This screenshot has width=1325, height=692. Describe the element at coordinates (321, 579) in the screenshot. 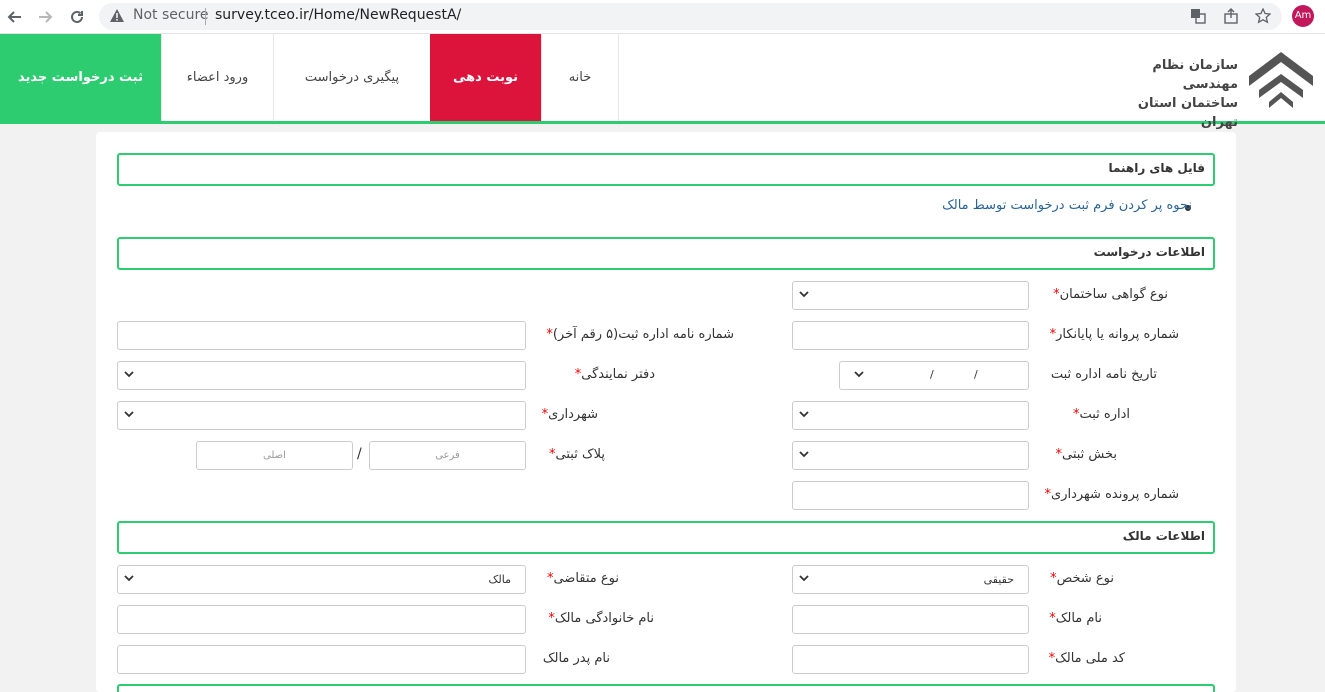

I see `applicant-type-select: مالک` at that location.